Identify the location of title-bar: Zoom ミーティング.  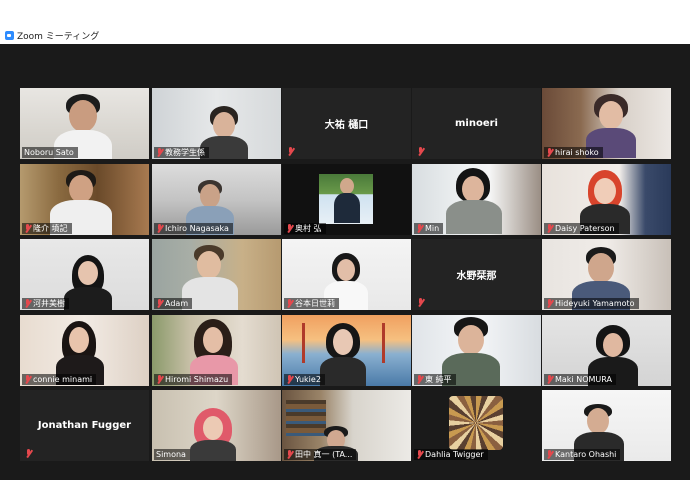
(345, 22).